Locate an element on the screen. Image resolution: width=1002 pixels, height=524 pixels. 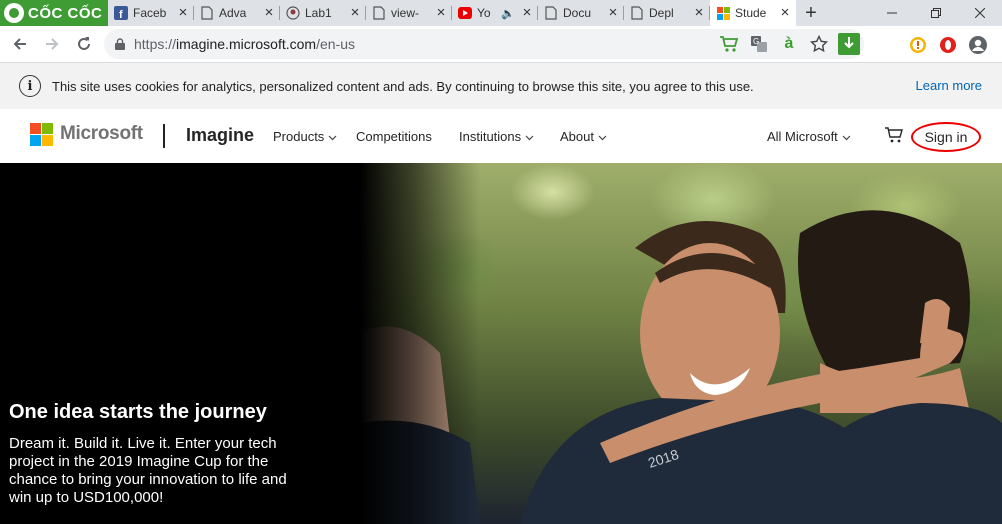
account-avatar-icon is located at coordinates (978, 45).